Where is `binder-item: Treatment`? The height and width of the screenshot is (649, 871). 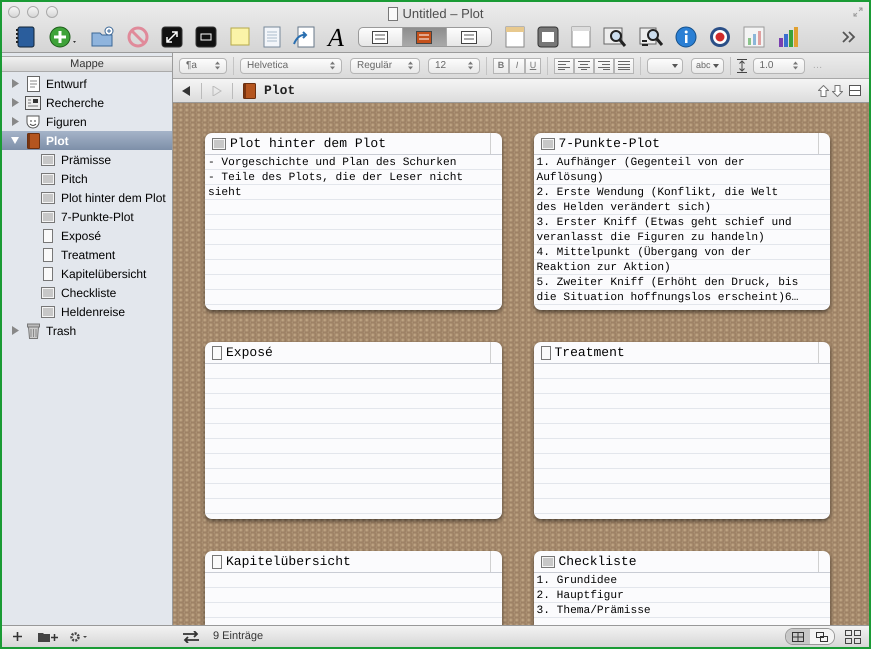
binder-item: Treatment is located at coordinates (87, 254).